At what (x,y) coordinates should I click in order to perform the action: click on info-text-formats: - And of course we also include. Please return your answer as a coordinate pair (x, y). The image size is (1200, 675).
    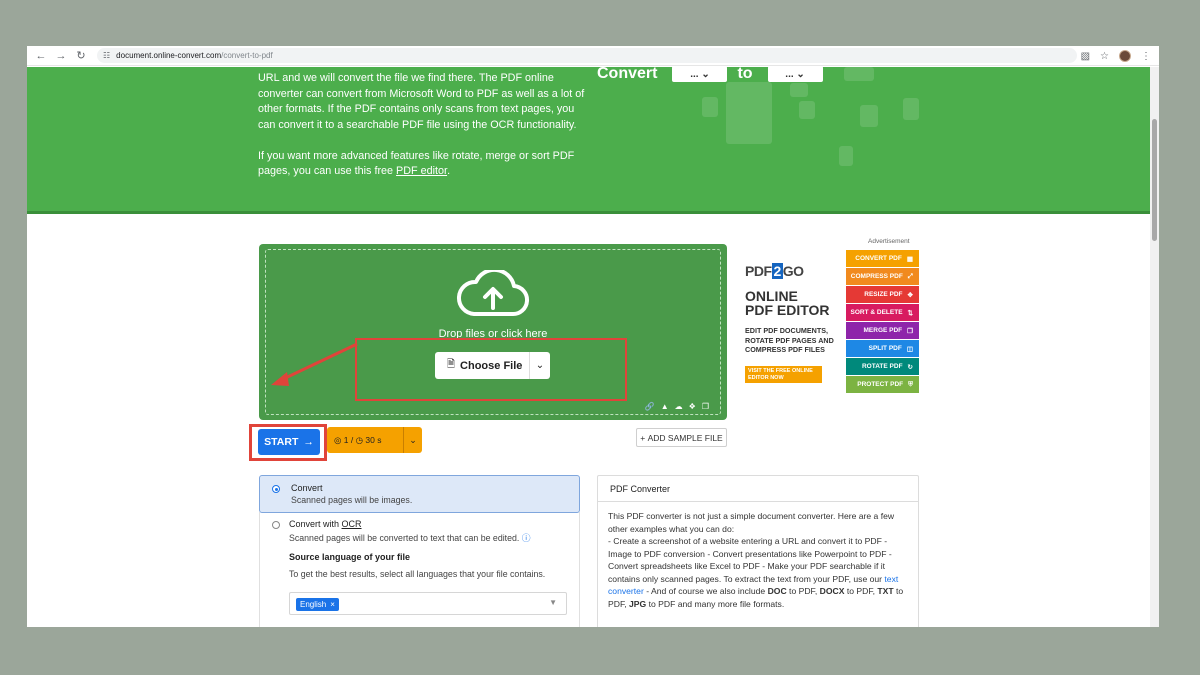
    Looking at the image, I should click on (705, 591).